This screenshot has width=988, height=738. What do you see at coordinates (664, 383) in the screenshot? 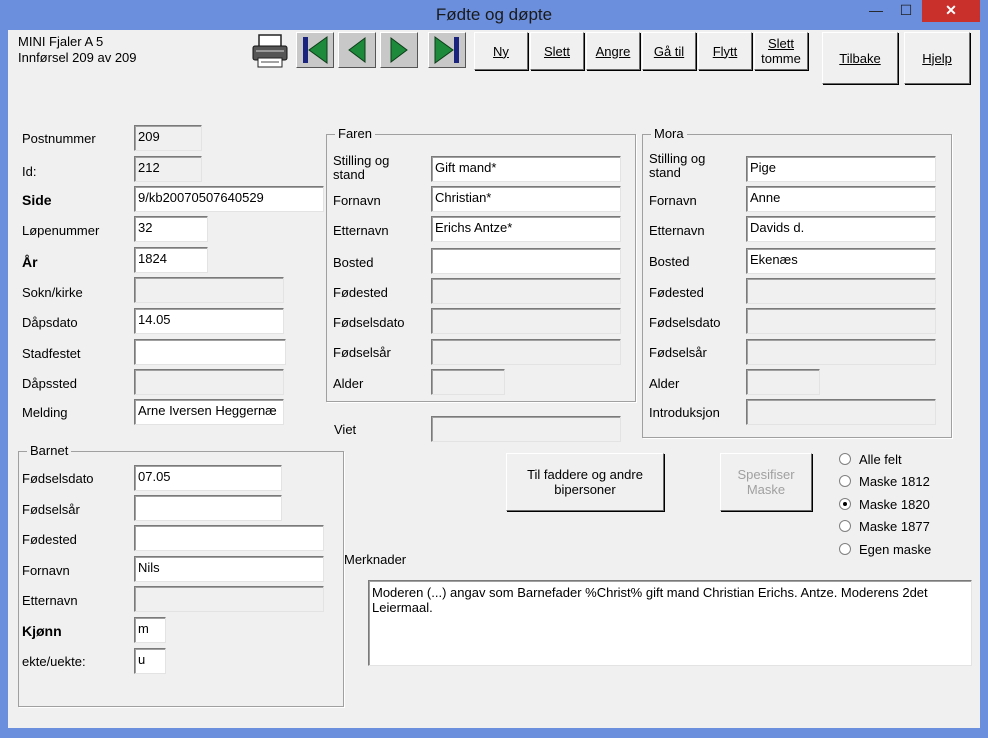
I see `mora-alder-label: Alder` at bounding box center [664, 383].